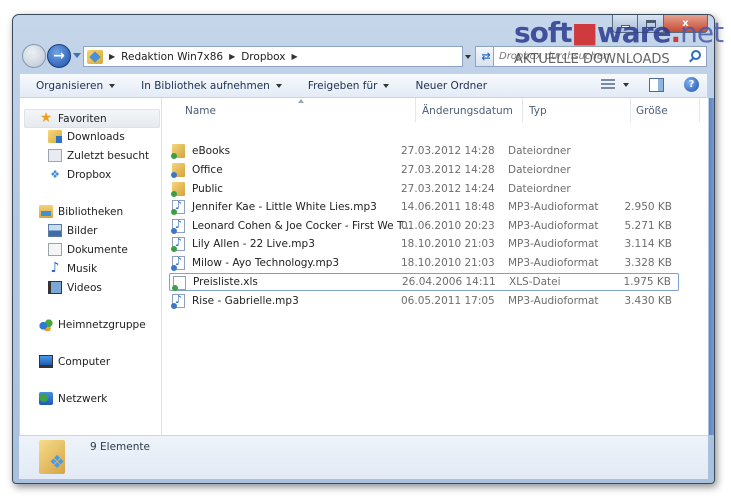 This screenshot has height=500, width=731. I want to click on search-input, so click(589, 56).